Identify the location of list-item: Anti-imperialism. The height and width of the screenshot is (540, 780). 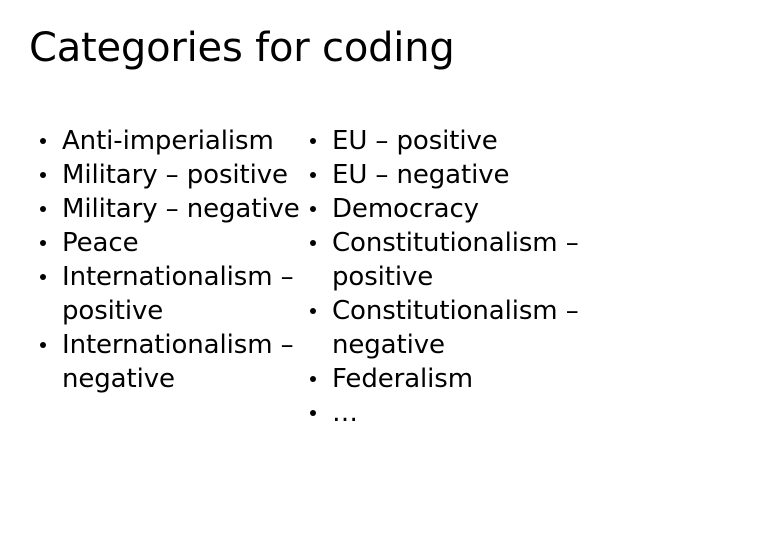
(168, 141).